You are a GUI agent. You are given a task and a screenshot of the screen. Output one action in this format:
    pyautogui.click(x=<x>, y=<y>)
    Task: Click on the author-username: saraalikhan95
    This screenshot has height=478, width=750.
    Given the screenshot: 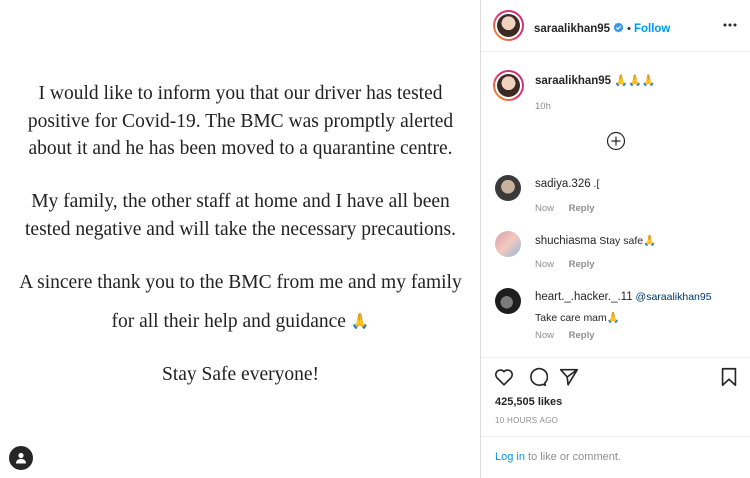 What is the action you would take?
    pyautogui.click(x=572, y=29)
    